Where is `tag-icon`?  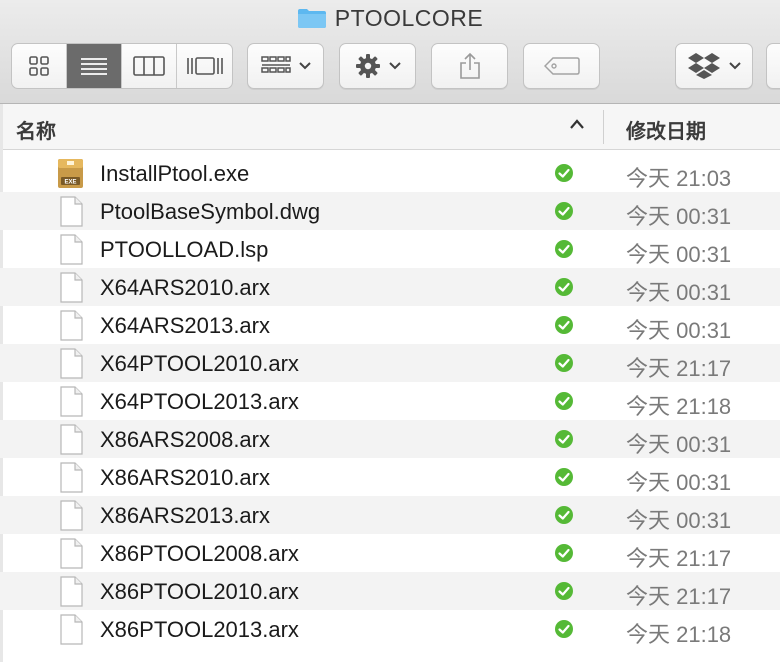
tag-icon is located at coordinates (561, 66).